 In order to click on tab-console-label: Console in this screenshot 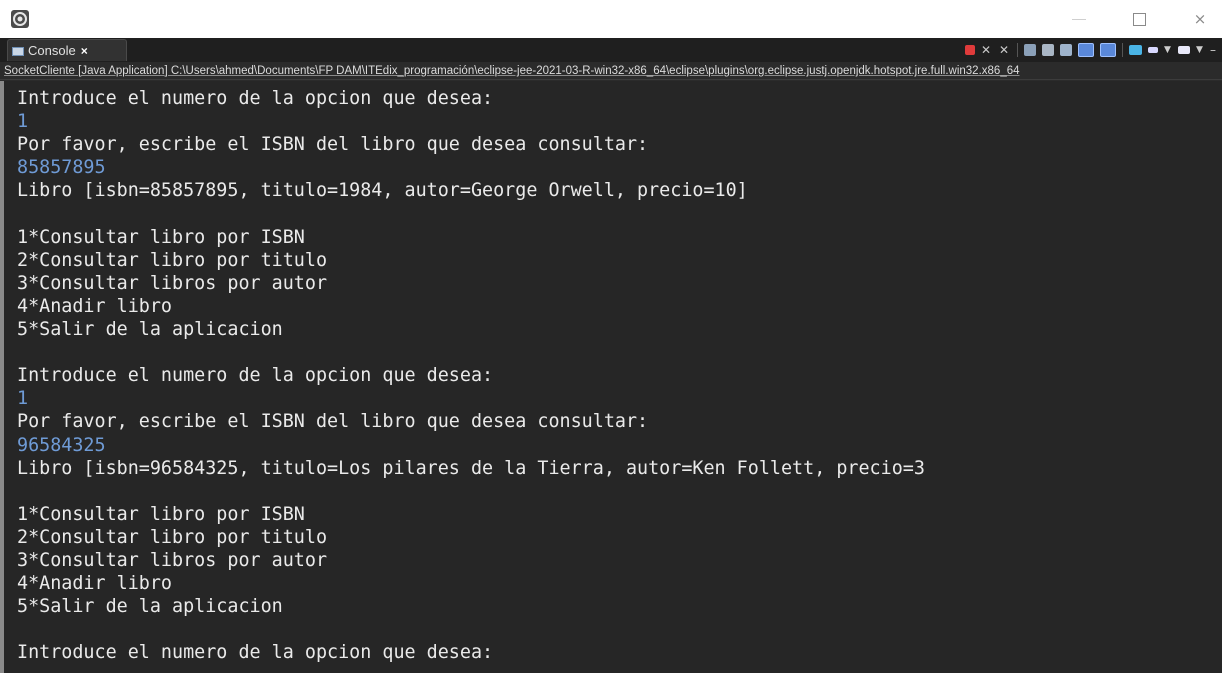, I will do `click(52, 50)`.